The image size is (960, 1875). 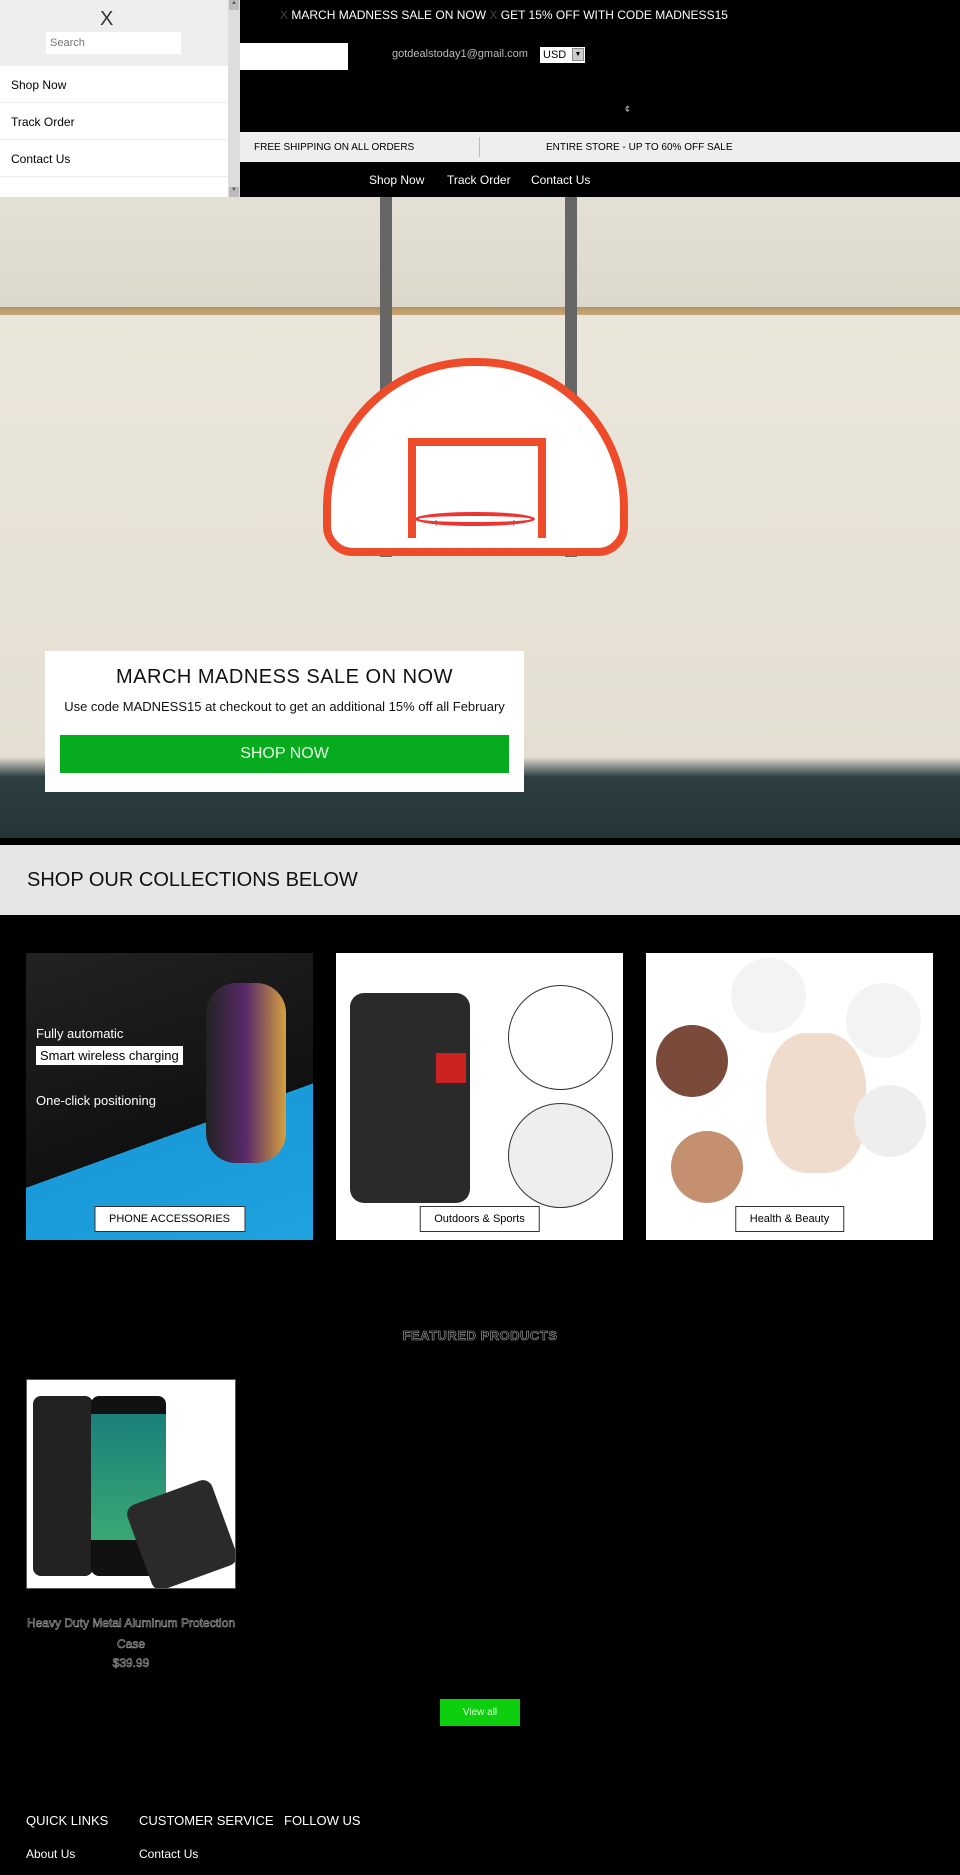 I want to click on drawer-header: X, so click(x=120, y=33).